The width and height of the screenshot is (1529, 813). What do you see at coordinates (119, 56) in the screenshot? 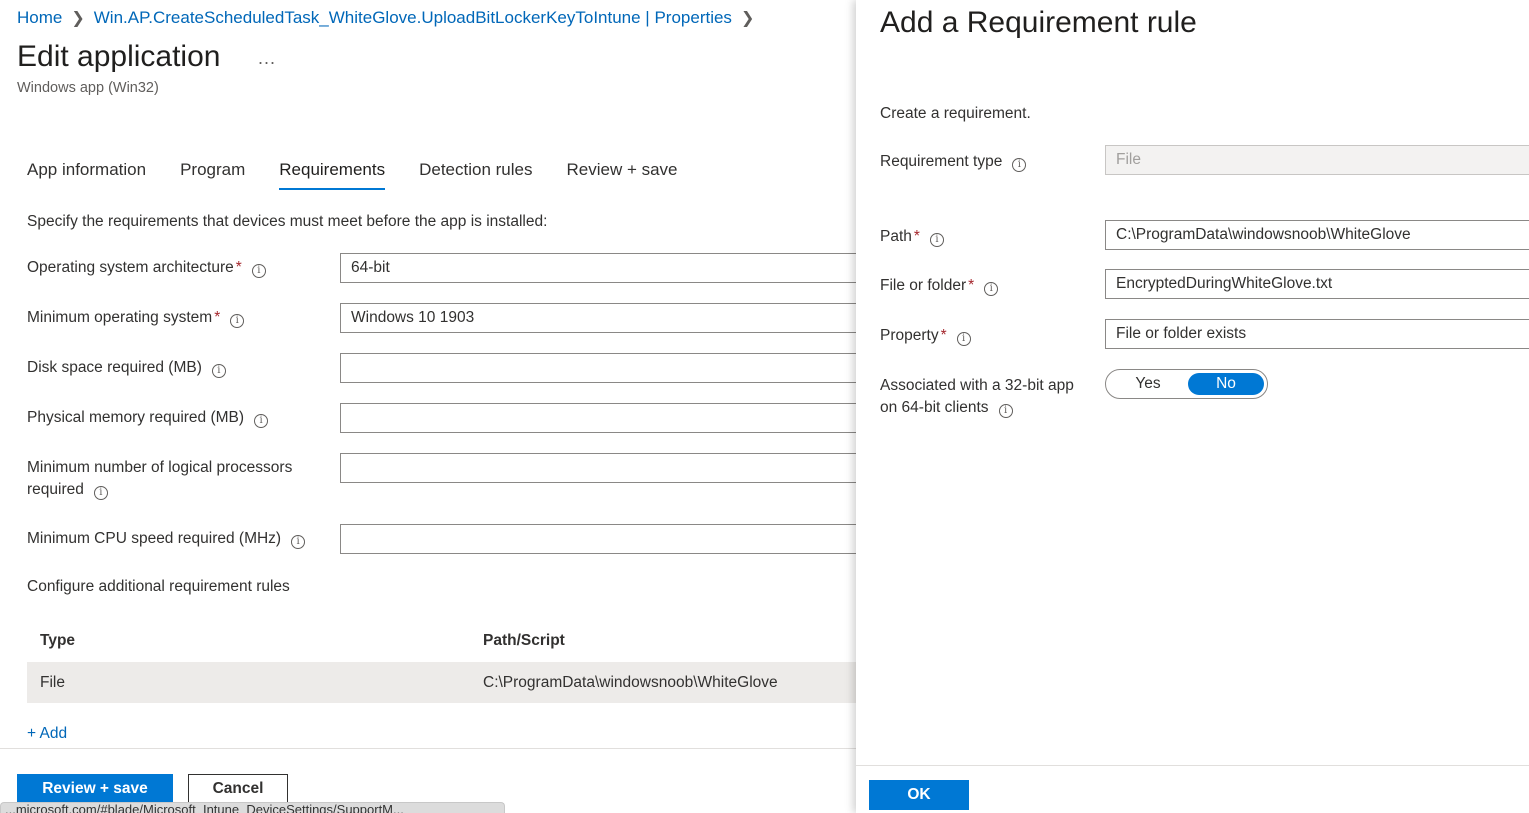
I see `page-title: Edit application` at bounding box center [119, 56].